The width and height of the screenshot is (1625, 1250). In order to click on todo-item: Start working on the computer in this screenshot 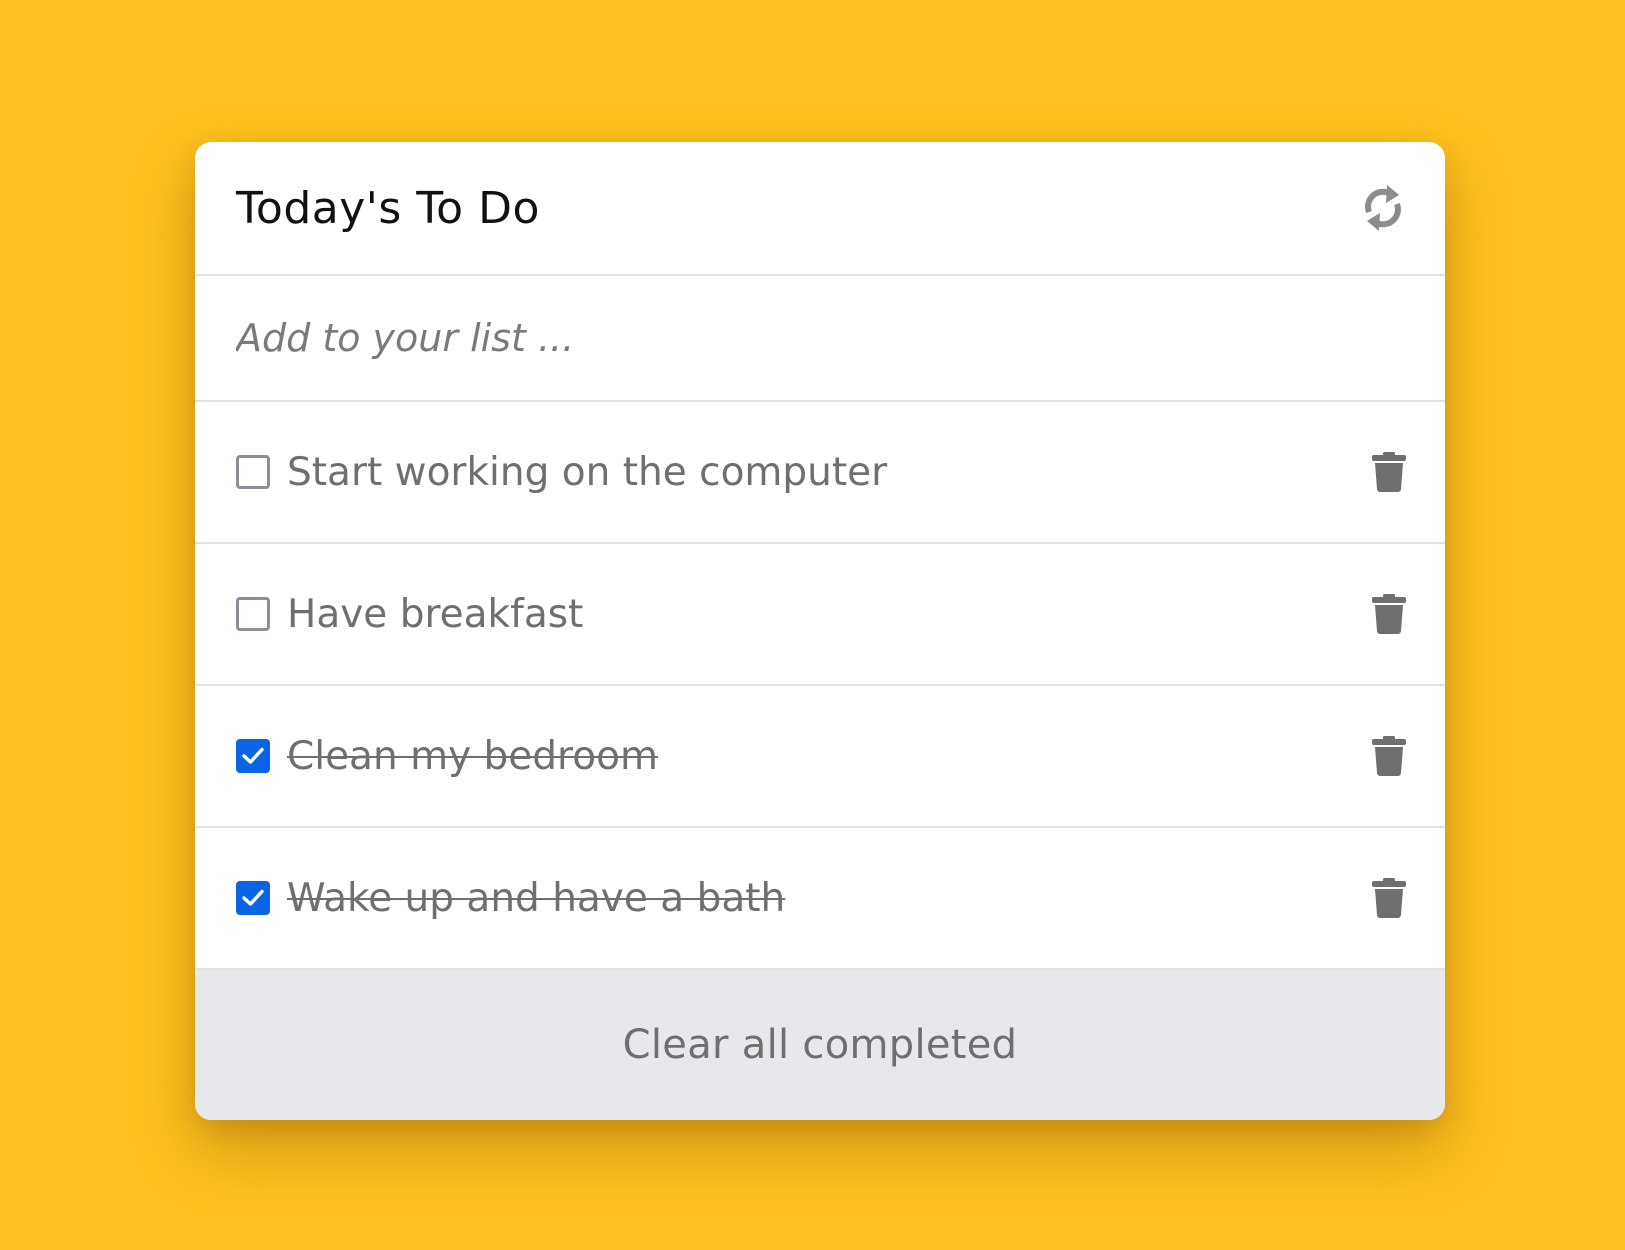, I will do `click(820, 473)`.